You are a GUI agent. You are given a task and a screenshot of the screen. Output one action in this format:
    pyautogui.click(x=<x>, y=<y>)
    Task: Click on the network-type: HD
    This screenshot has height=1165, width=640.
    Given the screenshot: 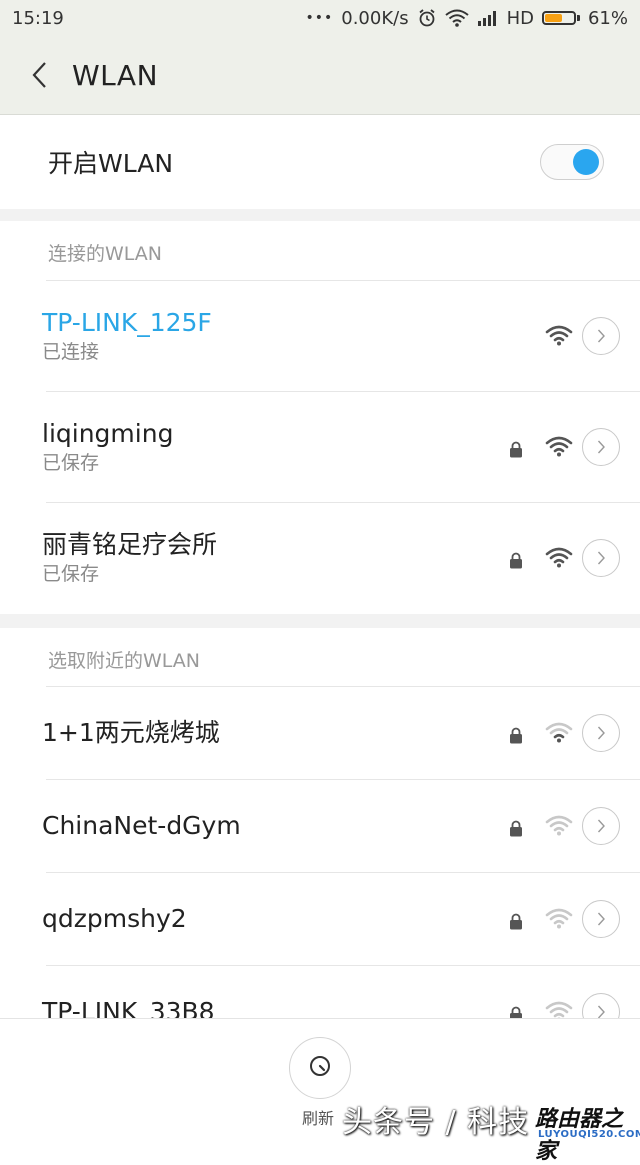 What is the action you would take?
    pyautogui.click(x=520, y=18)
    